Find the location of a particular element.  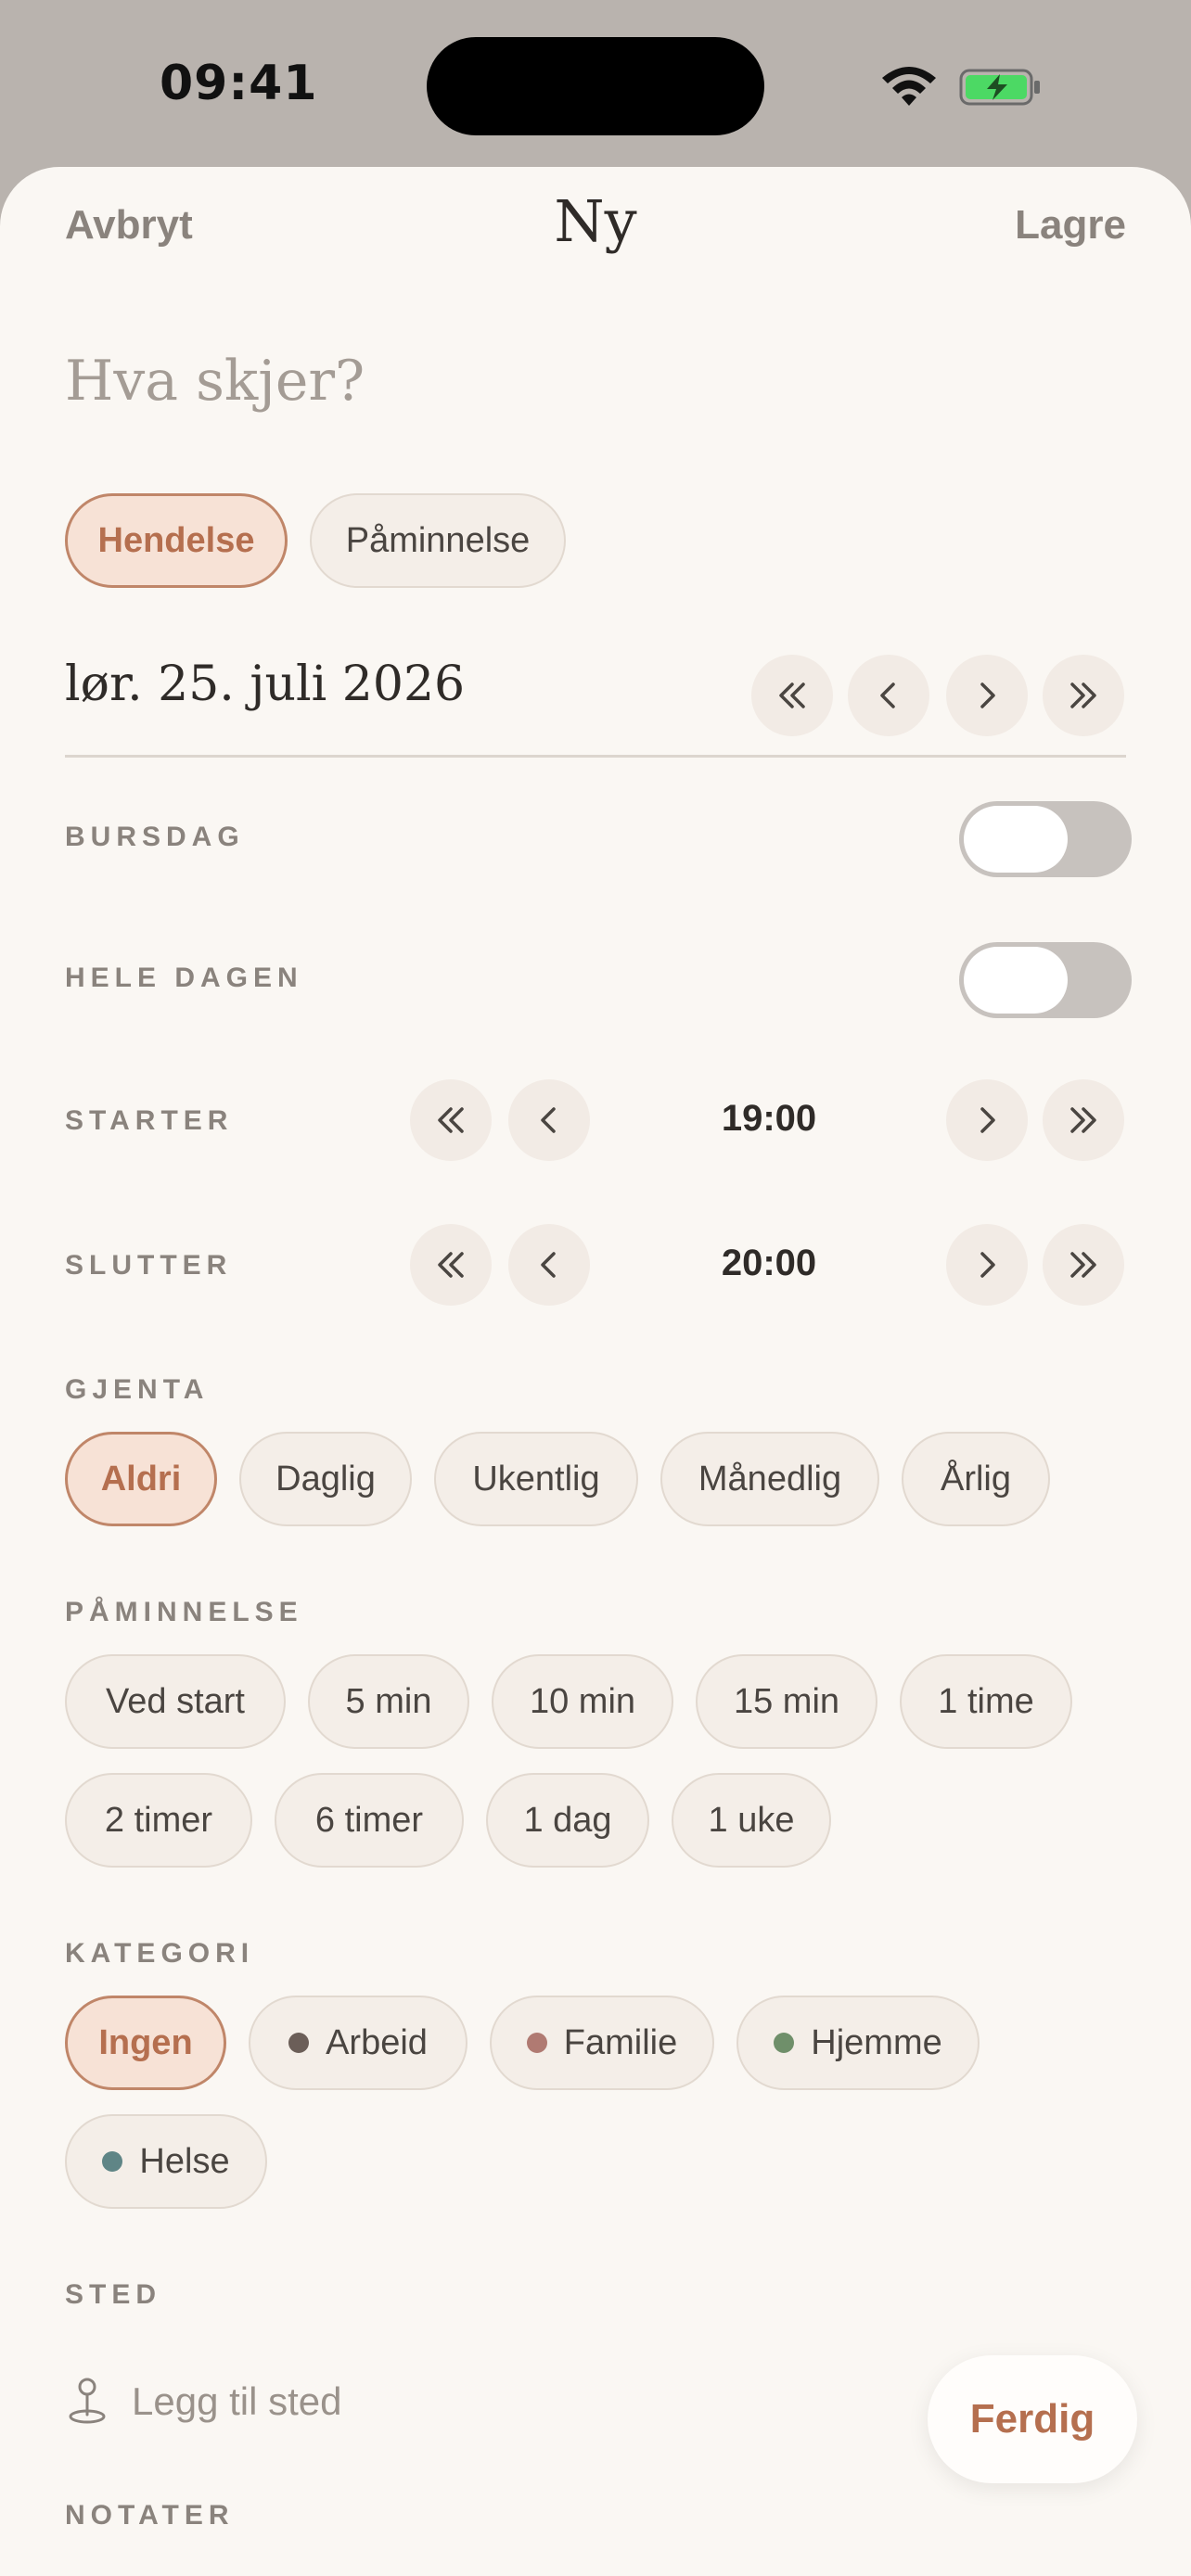

start-forward-hour-button is located at coordinates (1084, 1120).